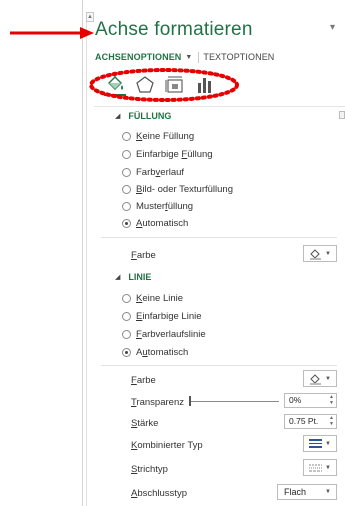  Describe the element at coordinates (160, 298) in the screenshot. I see `radio-label: Keine Linie` at that location.